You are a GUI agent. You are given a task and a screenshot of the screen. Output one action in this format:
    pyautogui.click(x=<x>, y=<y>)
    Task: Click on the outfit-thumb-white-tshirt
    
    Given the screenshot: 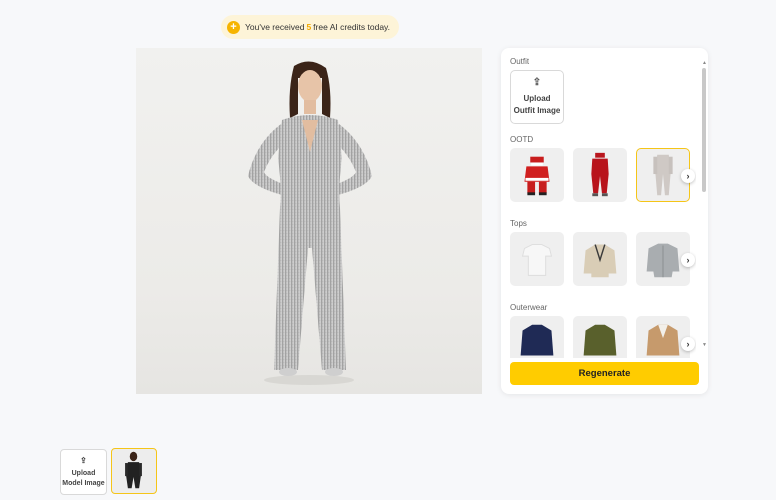 What is the action you would take?
    pyautogui.click(x=537, y=259)
    